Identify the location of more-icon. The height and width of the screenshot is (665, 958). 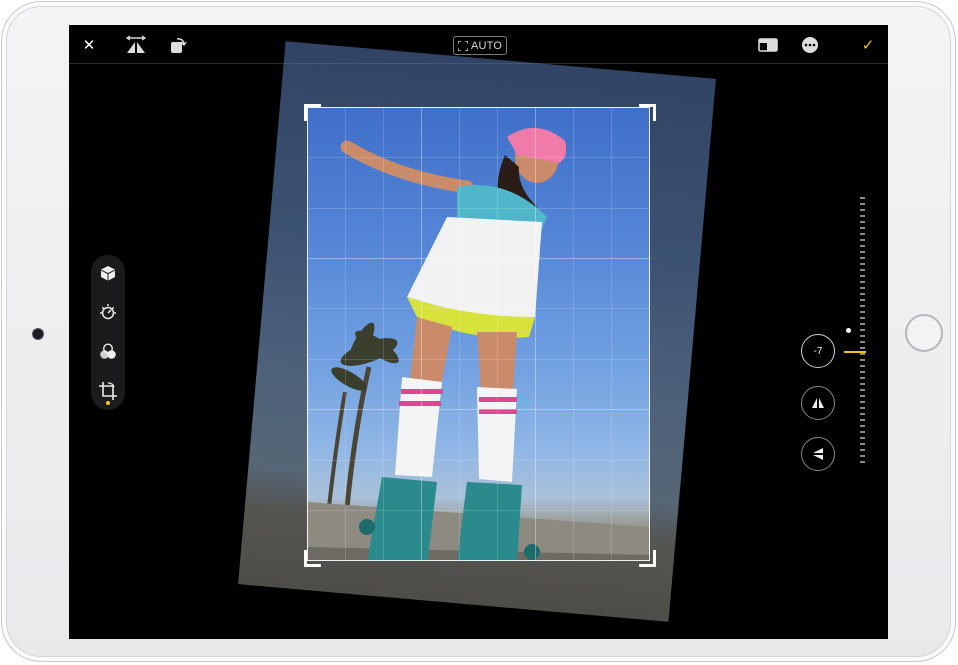
(810, 45).